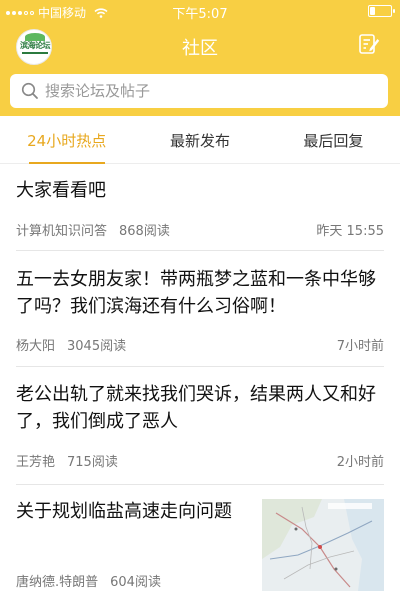 The image size is (400, 610). Describe the element at coordinates (200, 14) in the screenshot. I see `status-time: 下午5:07` at that location.